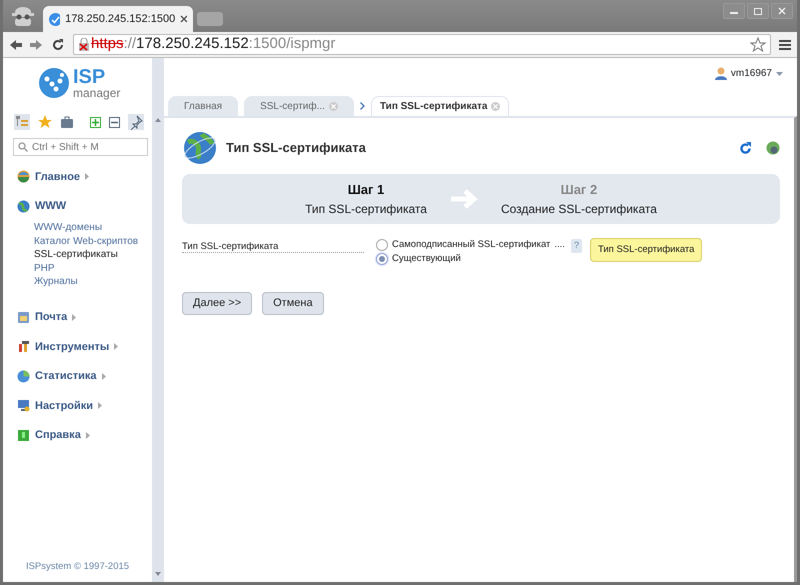  Describe the element at coordinates (107, 44) in the screenshot. I see `url-text: https` at that location.